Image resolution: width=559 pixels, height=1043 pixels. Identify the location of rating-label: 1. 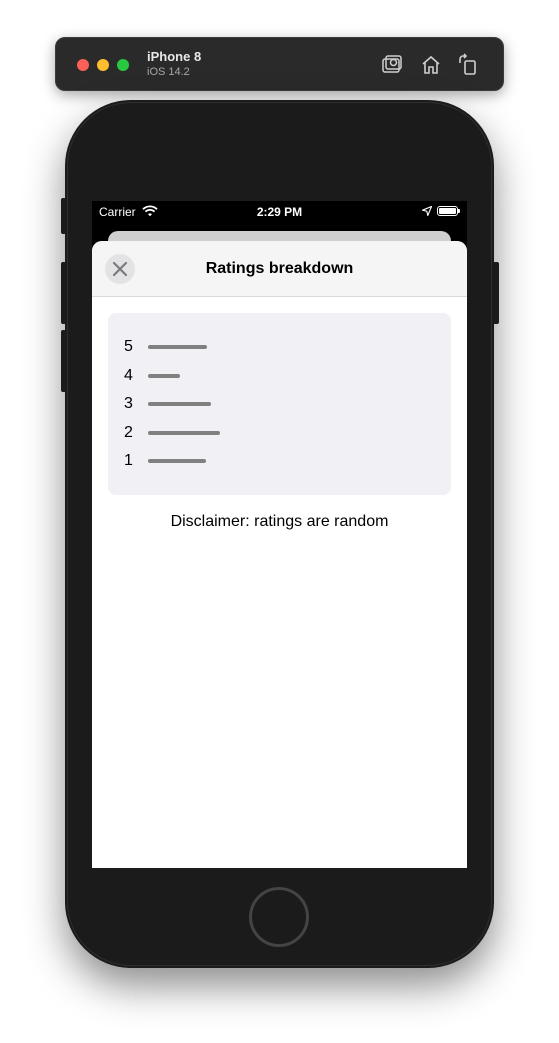
(128, 460).